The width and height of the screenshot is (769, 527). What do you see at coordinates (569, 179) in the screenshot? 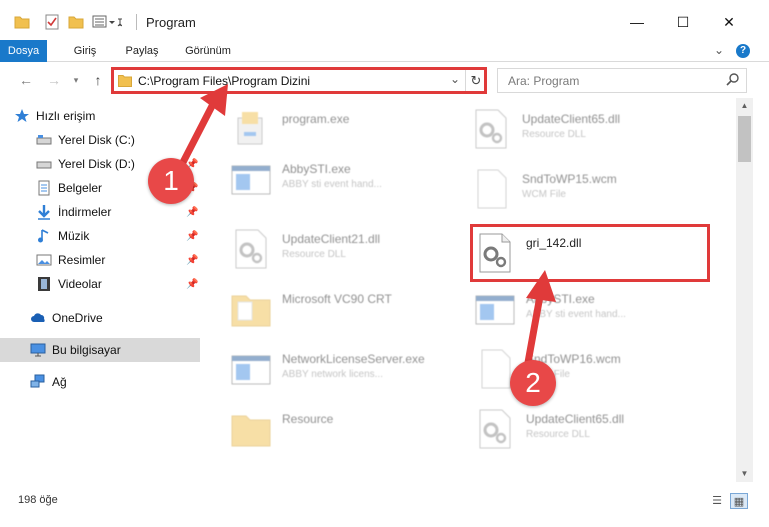
I see `file-name: SndToWP15.wcm` at bounding box center [569, 179].